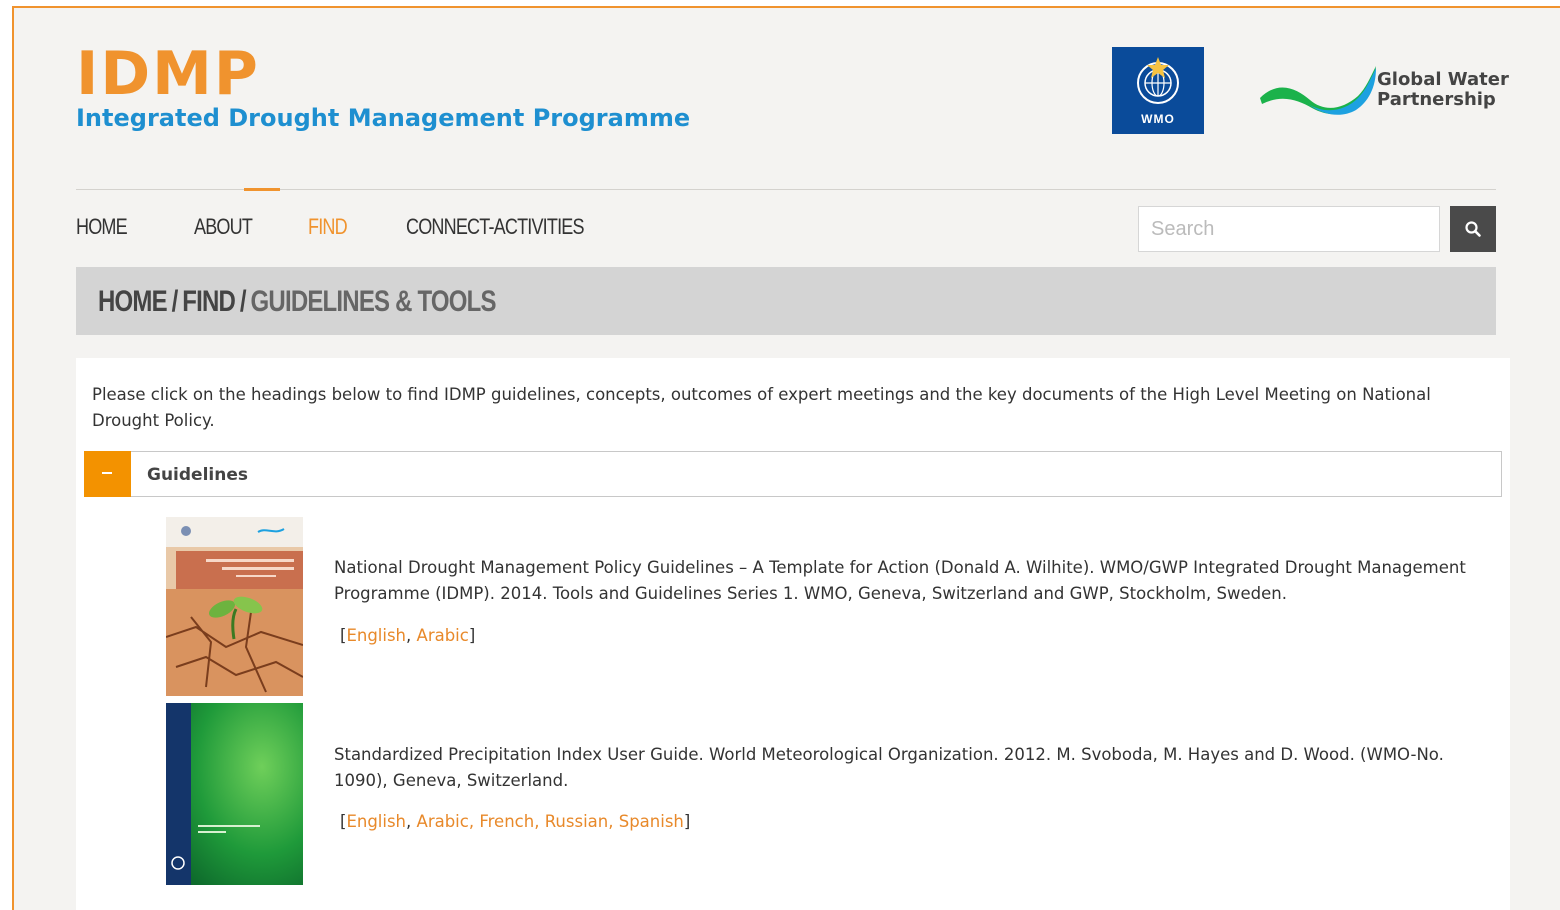 This screenshot has width=1560, height=910. What do you see at coordinates (793, 474) in the screenshot?
I see `accordion-guidelines: Guidelines` at bounding box center [793, 474].